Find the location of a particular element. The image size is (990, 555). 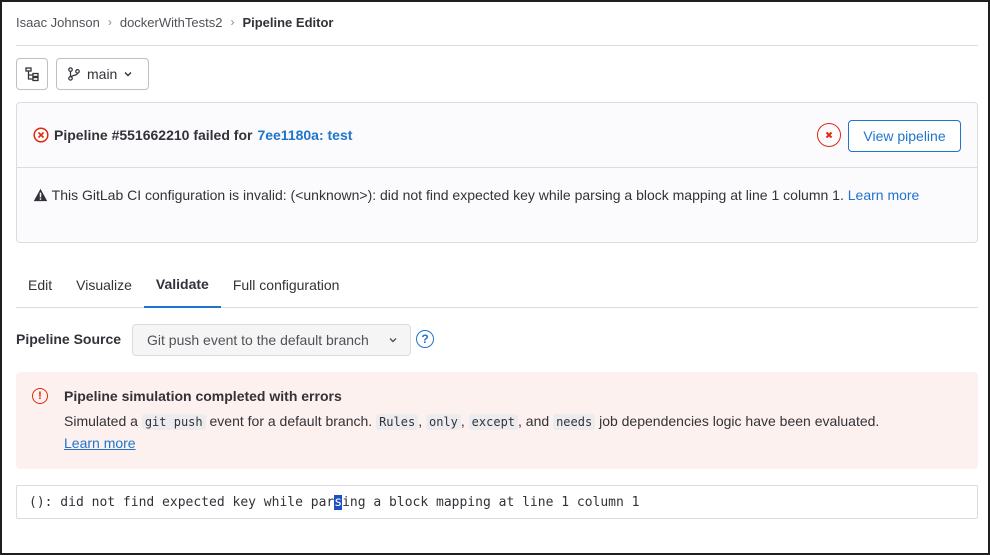

pipeline-status-text: Pipeline #551662210 failed for is located at coordinates (153, 135).